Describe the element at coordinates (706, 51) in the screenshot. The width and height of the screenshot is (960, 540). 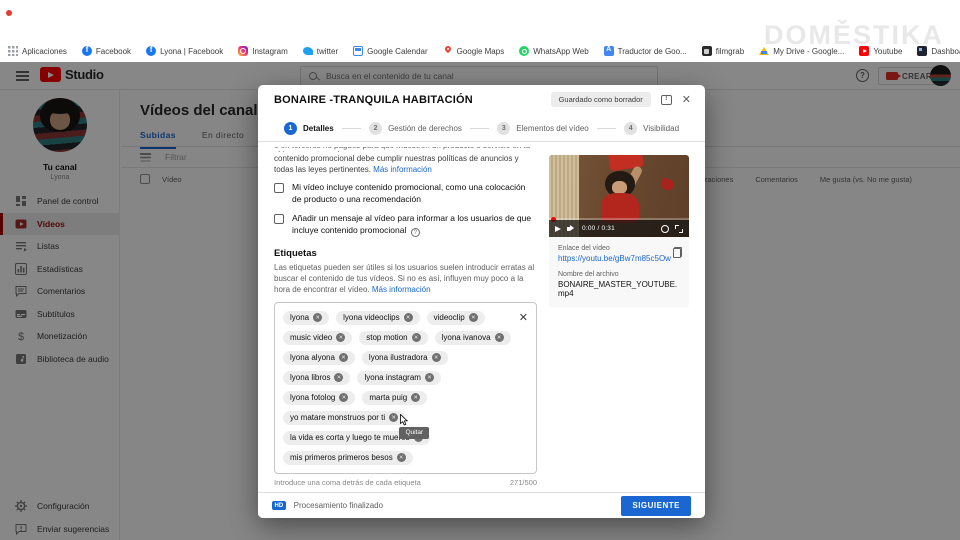
I see `film-icon` at that location.